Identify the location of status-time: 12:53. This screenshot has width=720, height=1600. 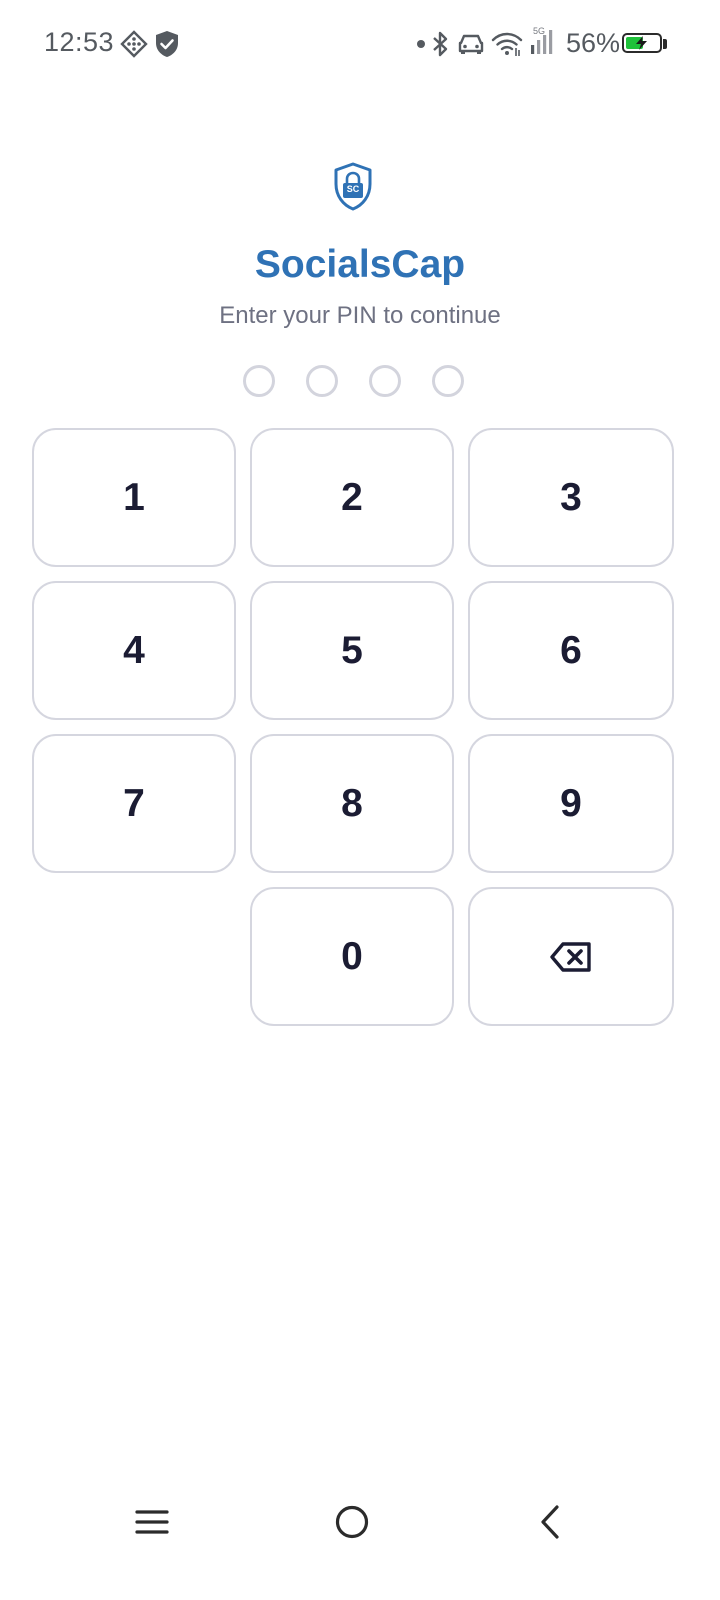
(79, 42).